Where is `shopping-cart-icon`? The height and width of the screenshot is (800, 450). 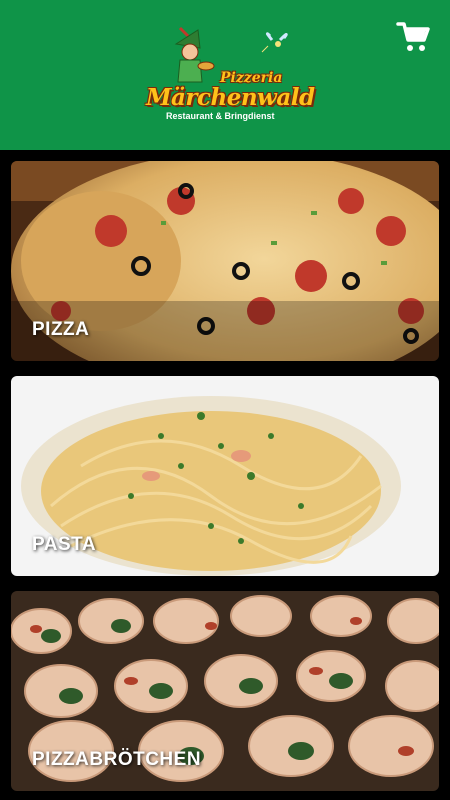 shopping-cart-icon is located at coordinates (413, 36).